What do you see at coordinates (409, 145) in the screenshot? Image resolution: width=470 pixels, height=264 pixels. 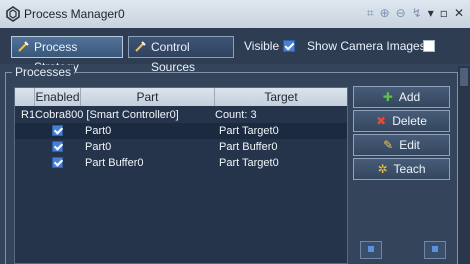 I see `edit-label: Edit` at bounding box center [409, 145].